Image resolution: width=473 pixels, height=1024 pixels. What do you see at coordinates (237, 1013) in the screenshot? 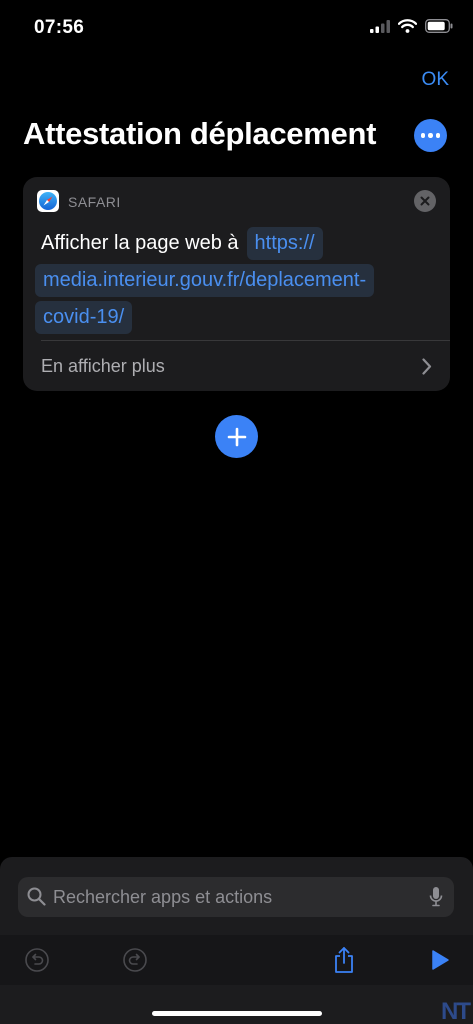
I see `home-indicator` at bounding box center [237, 1013].